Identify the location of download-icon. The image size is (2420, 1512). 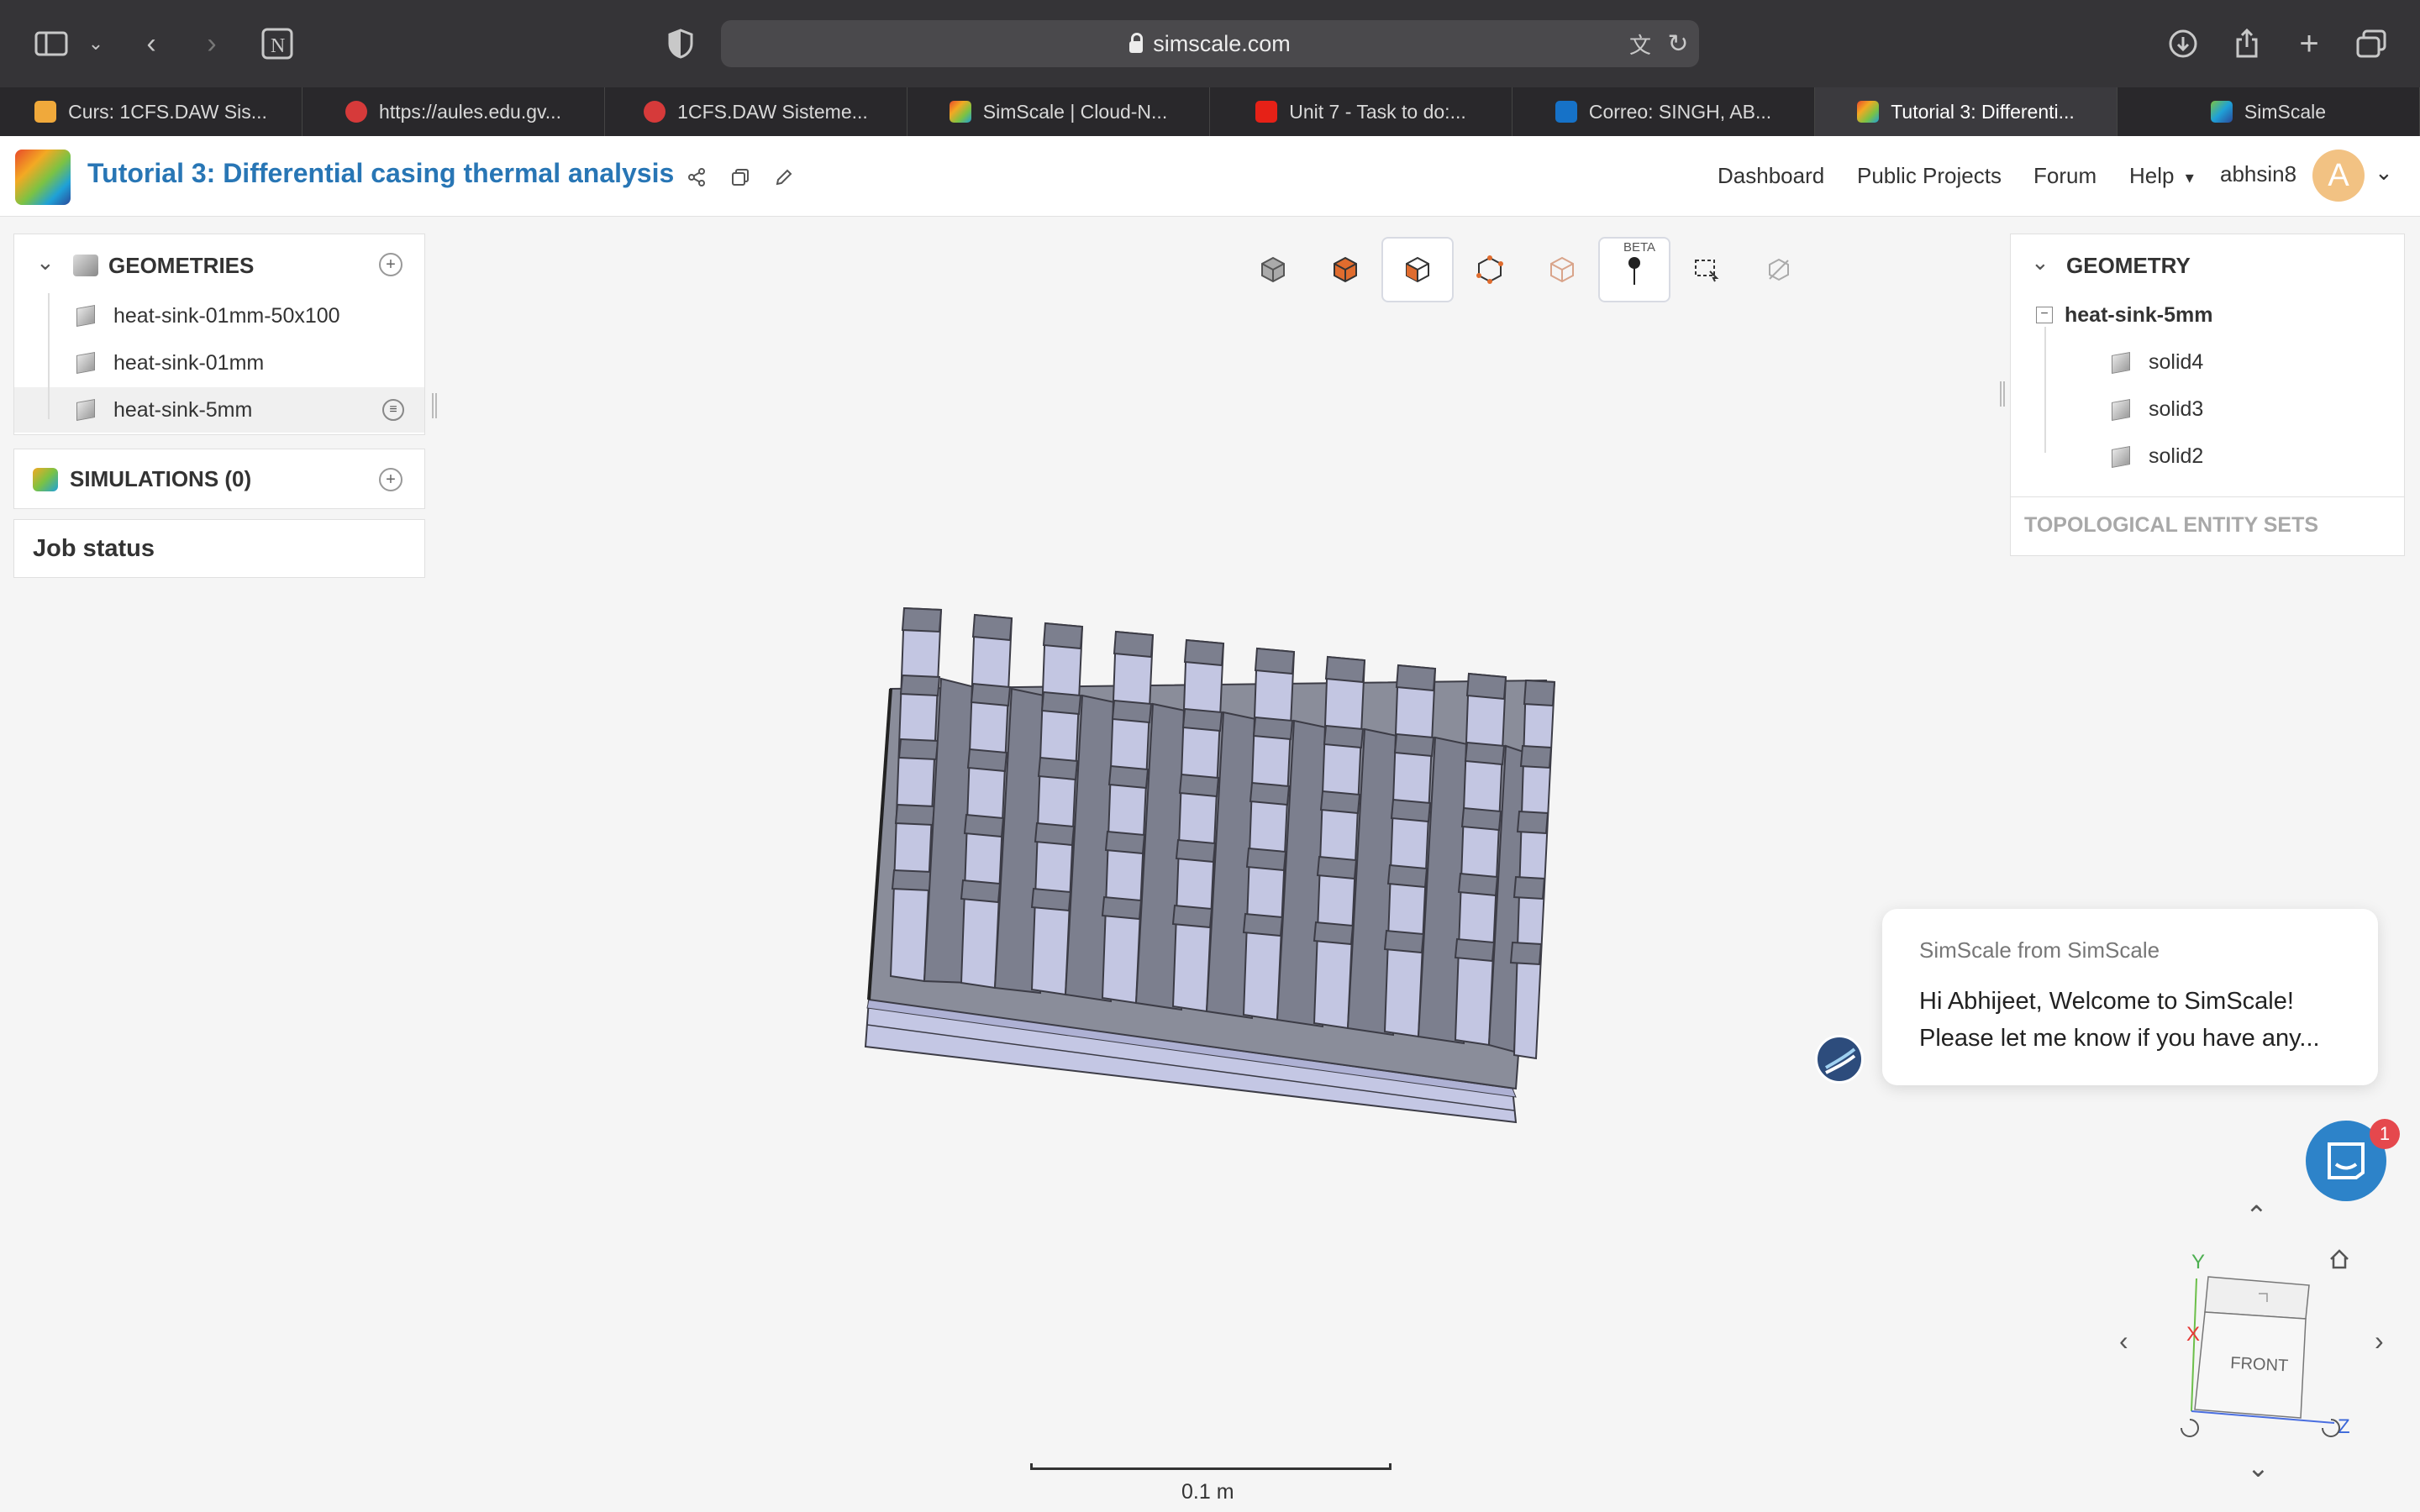
(2183, 43).